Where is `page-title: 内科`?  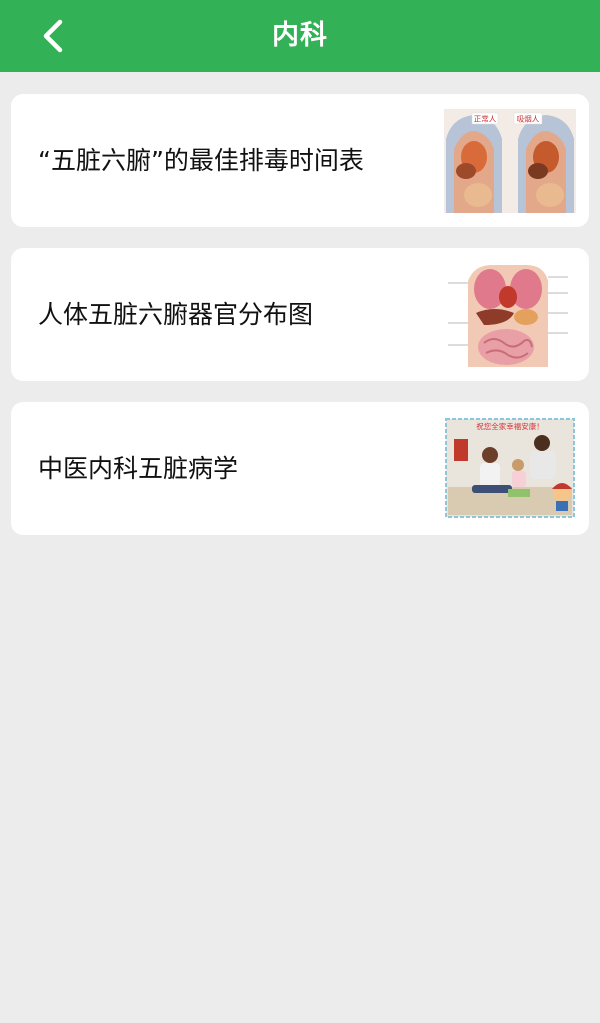
page-title: 内科 is located at coordinates (300, 35).